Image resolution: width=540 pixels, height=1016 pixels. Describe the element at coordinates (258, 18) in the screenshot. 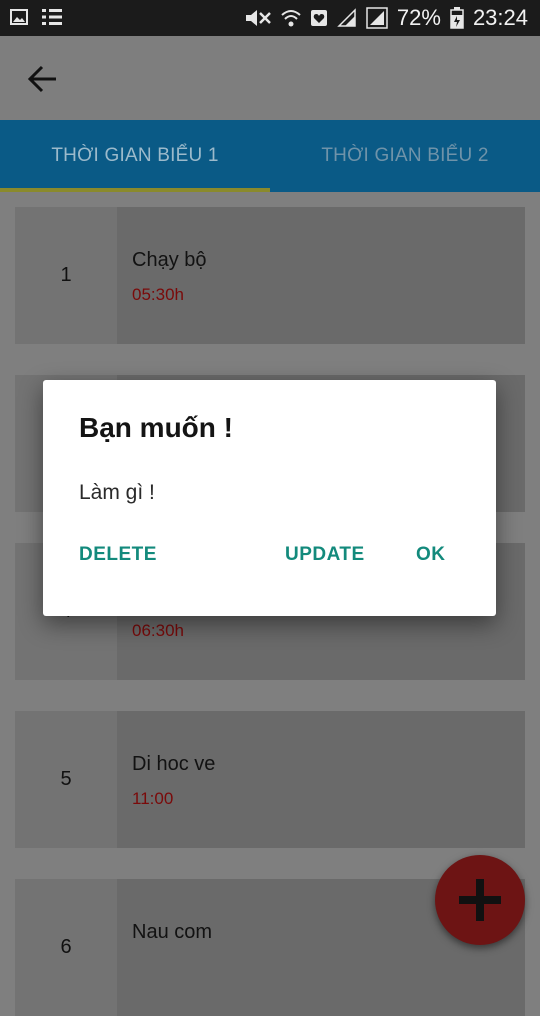

I see `mute-icon` at that location.